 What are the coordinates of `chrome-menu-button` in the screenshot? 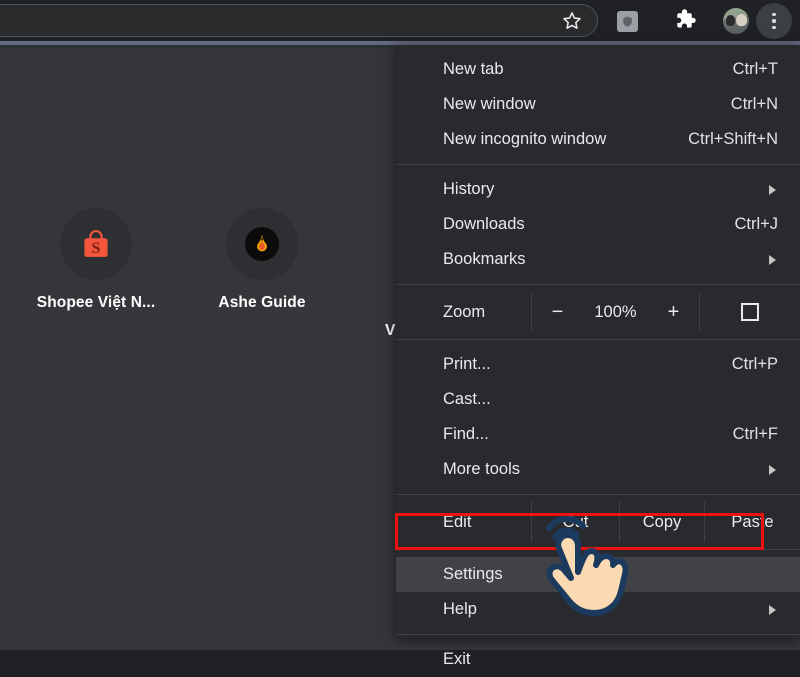 It's located at (774, 21).